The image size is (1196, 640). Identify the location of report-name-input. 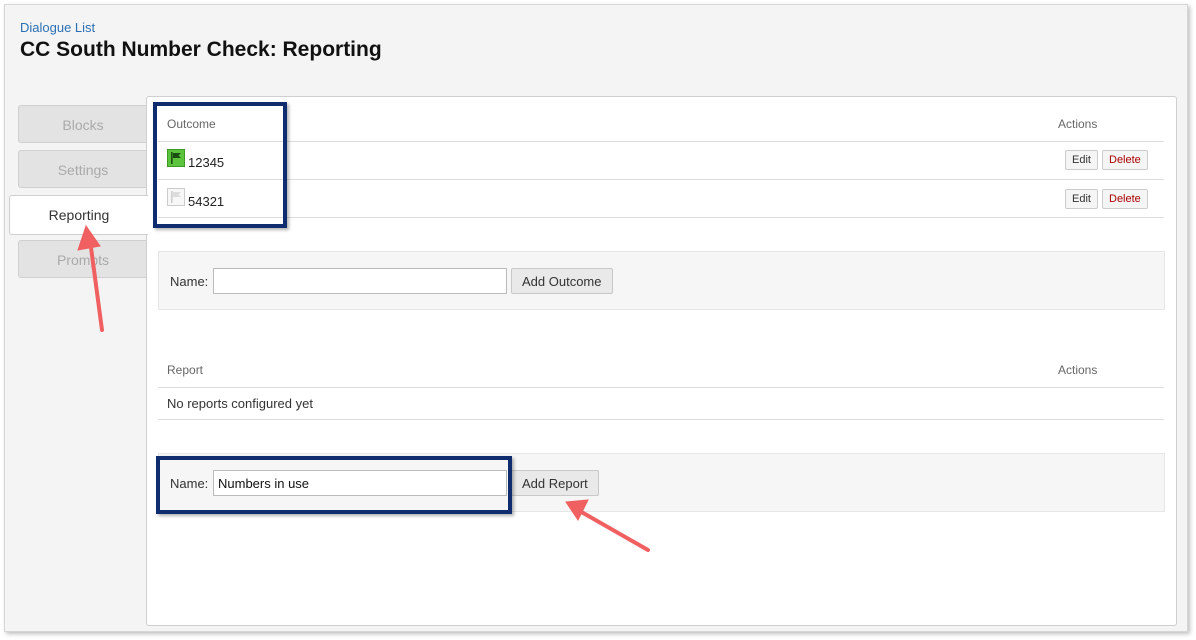
(360, 483).